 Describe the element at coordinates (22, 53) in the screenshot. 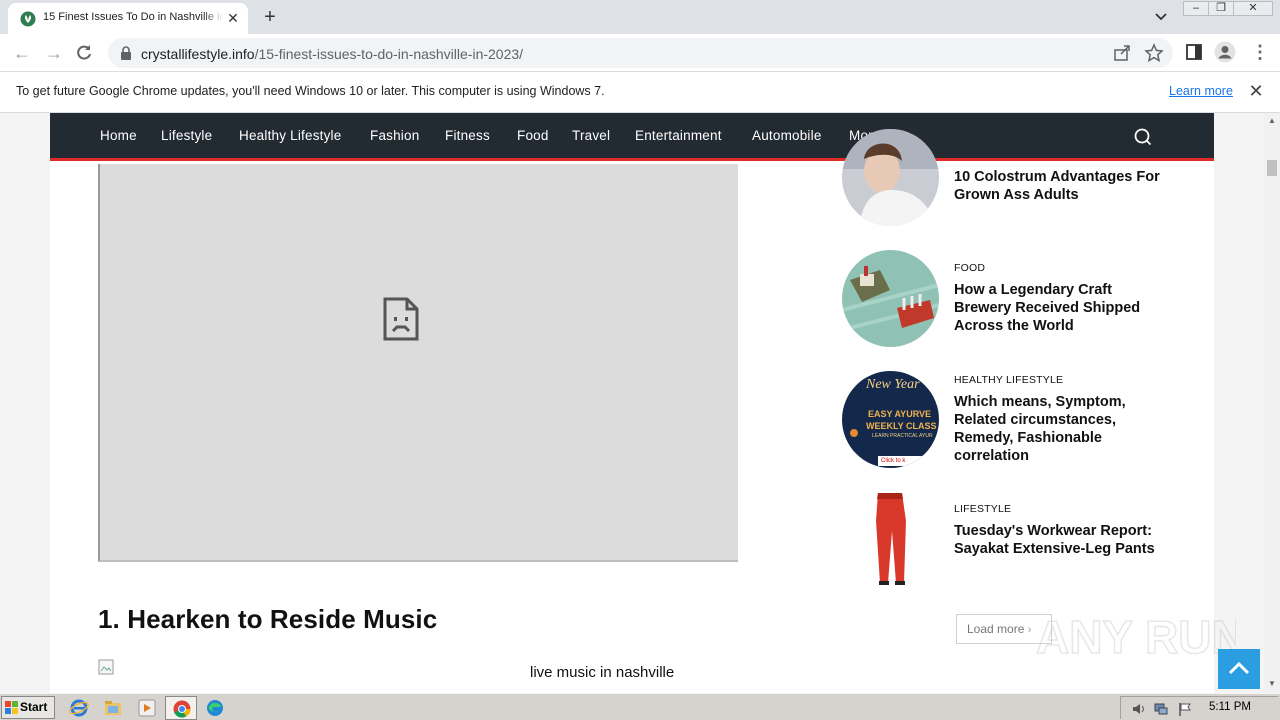

I see `back-arrow-icon: ←` at that location.